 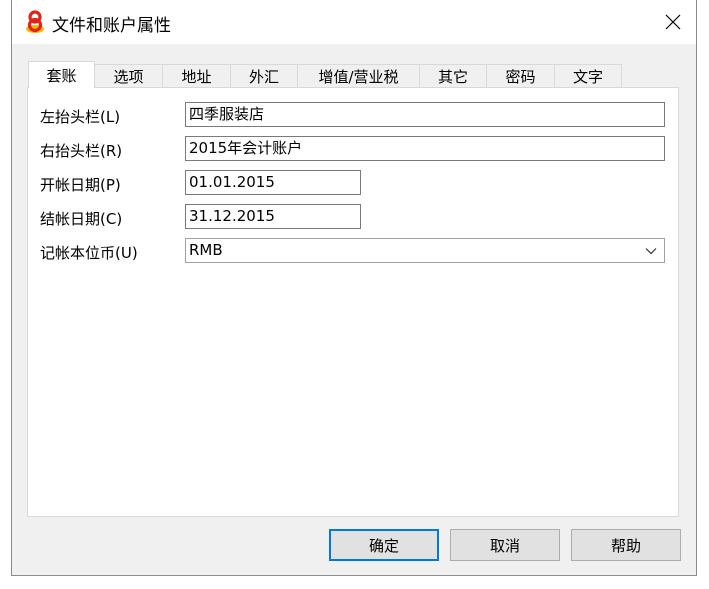 What do you see at coordinates (425, 148) in the screenshot?
I see `right-header-input: 2015年会计账户` at bounding box center [425, 148].